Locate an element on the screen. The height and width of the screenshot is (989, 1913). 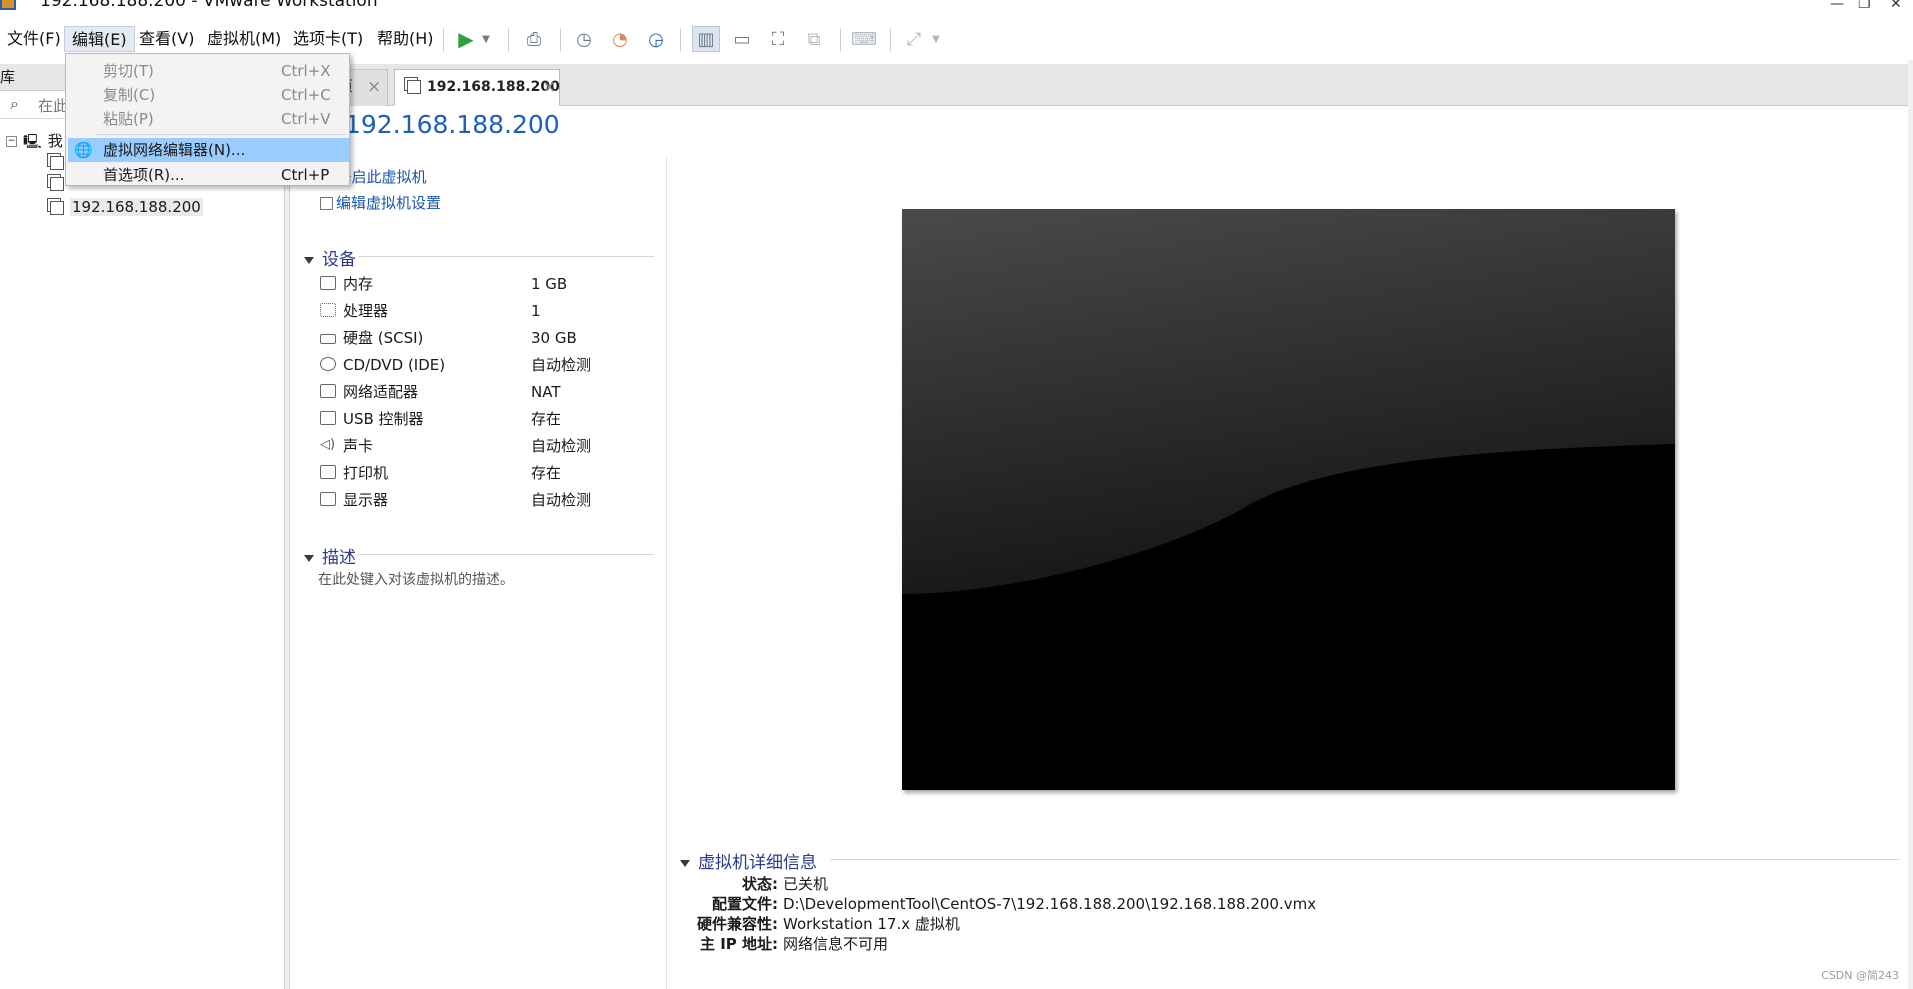
cdrom-icon is located at coordinates (328, 364).